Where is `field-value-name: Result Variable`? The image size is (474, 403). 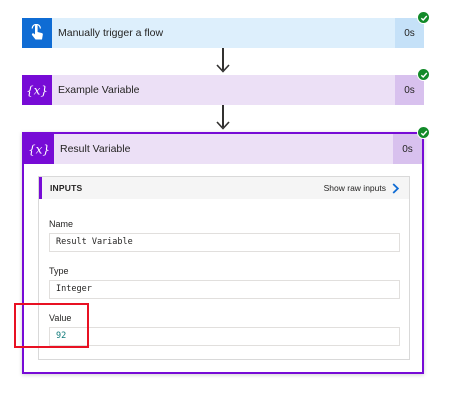
field-value-name: Result Variable is located at coordinates (224, 242).